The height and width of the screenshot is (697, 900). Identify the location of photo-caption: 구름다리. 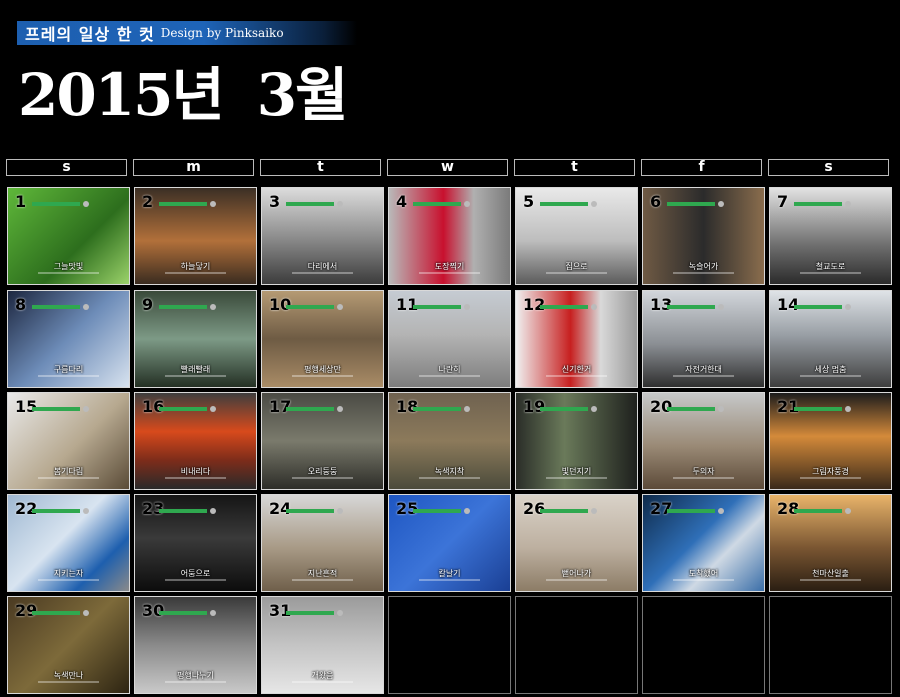
(68, 369).